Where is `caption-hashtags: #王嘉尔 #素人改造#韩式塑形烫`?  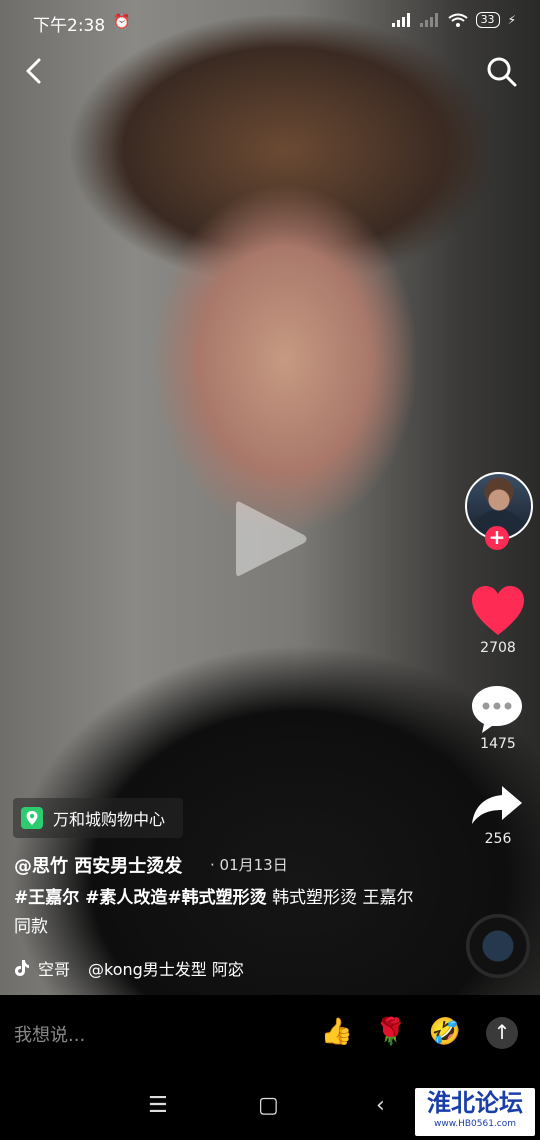 caption-hashtags: #王嘉尔 #素人改造#韩式塑形烫 is located at coordinates (140, 898).